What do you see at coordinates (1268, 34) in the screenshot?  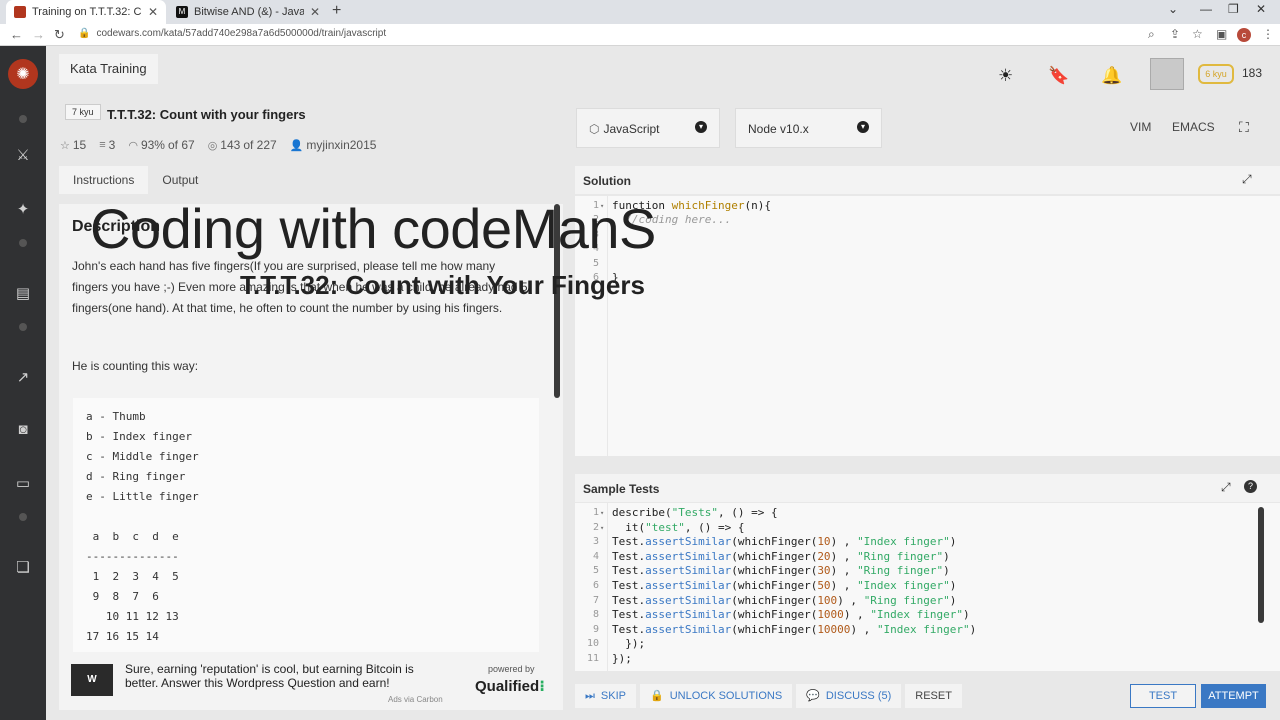 I see `browser-menu-icon: ⋮` at bounding box center [1268, 34].